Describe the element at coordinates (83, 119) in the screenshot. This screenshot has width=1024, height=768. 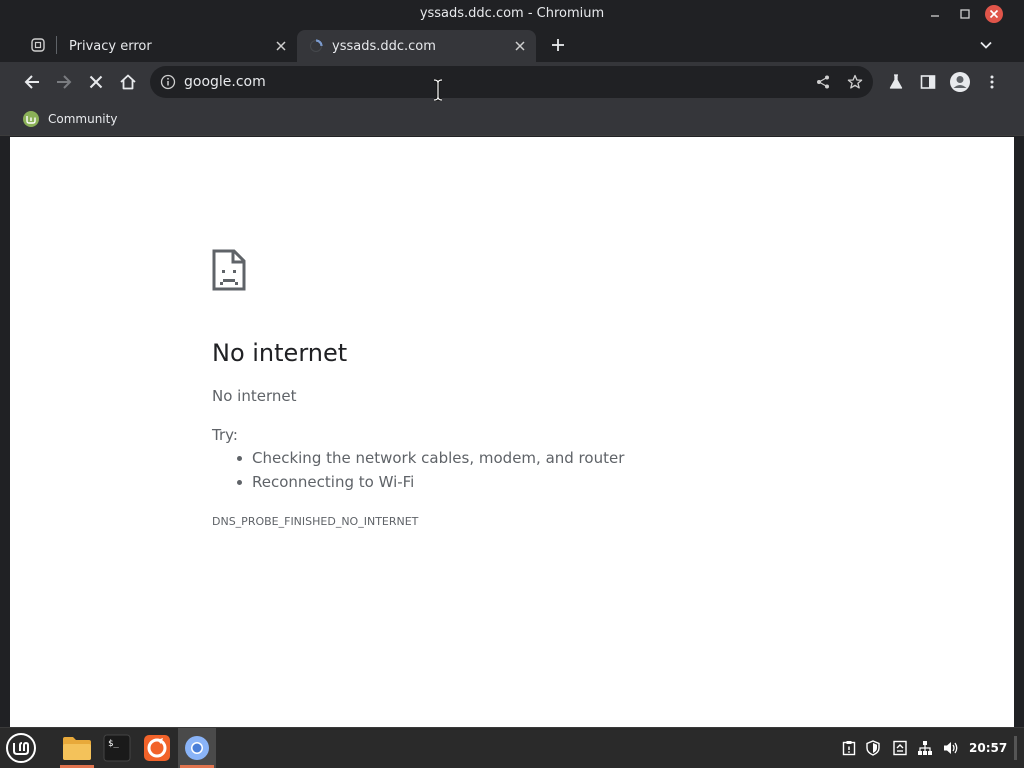
I see `bookmark-label: Community` at that location.